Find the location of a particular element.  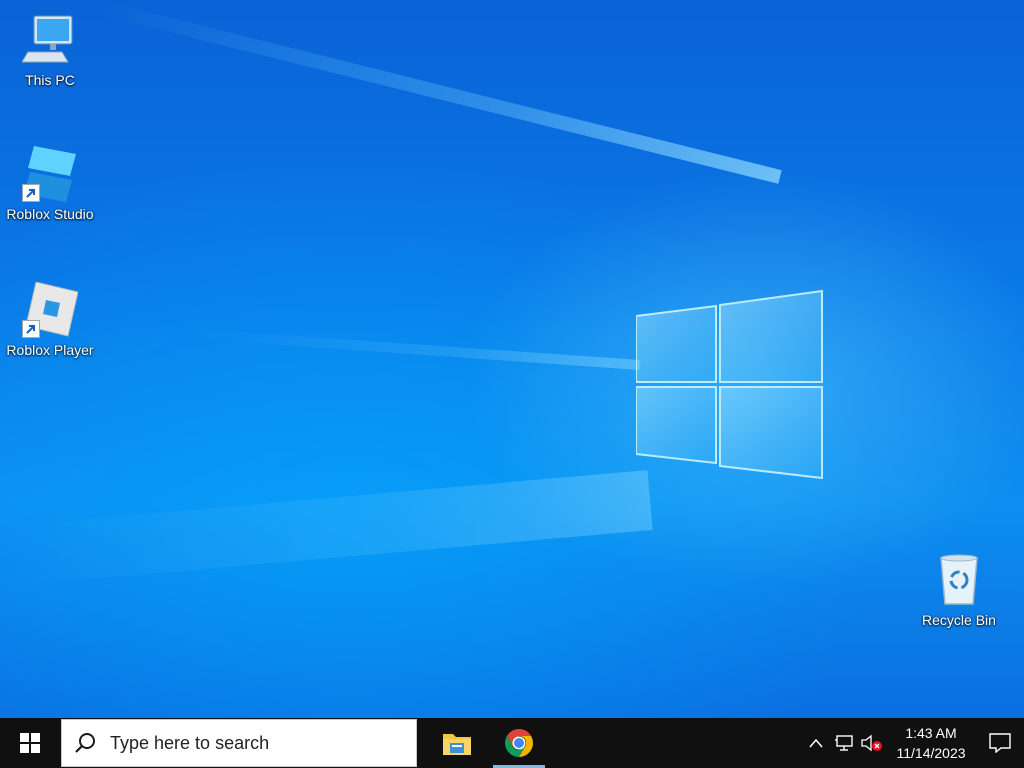

search-icon is located at coordinates (85, 743).